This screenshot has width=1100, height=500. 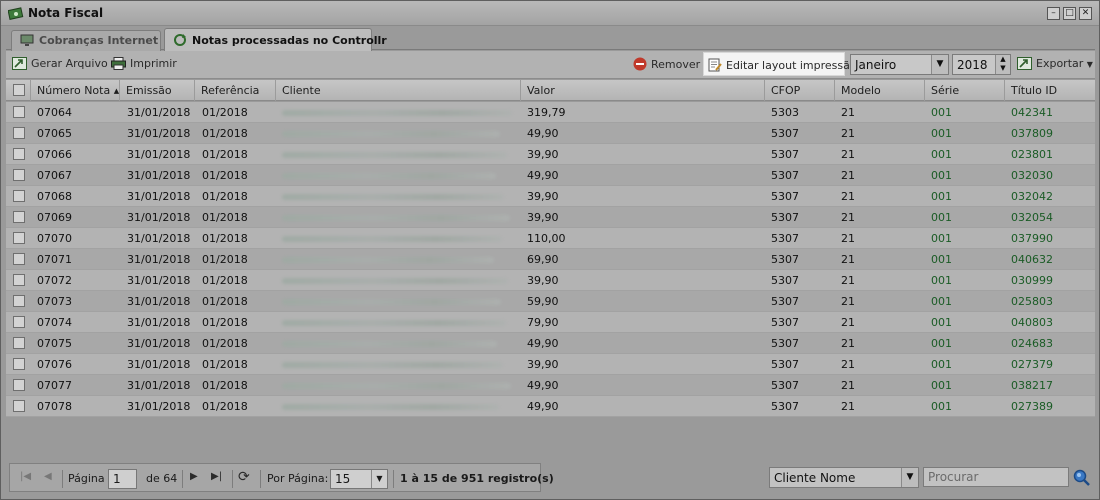 I want to click on edit-layout-button: Editar layout impressão, so click(x=780, y=64).